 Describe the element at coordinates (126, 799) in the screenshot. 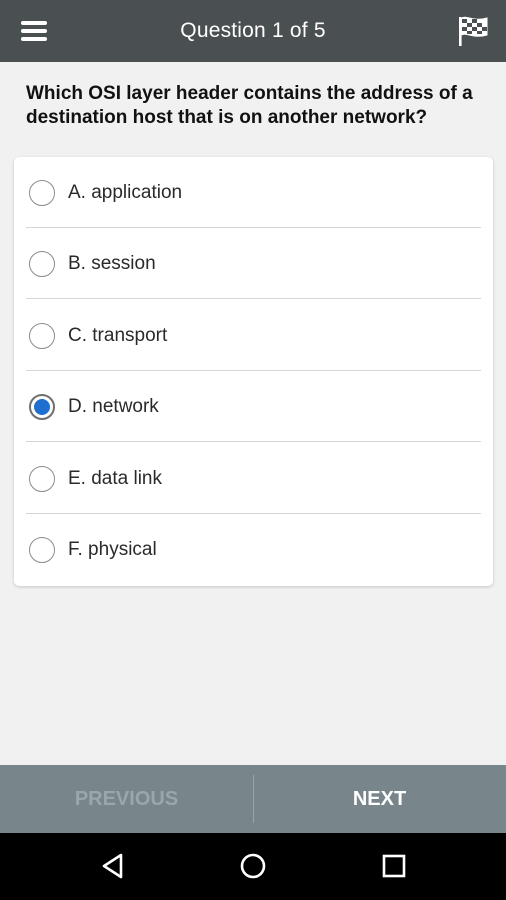

I see `previous-button: PREVIOUS` at that location.